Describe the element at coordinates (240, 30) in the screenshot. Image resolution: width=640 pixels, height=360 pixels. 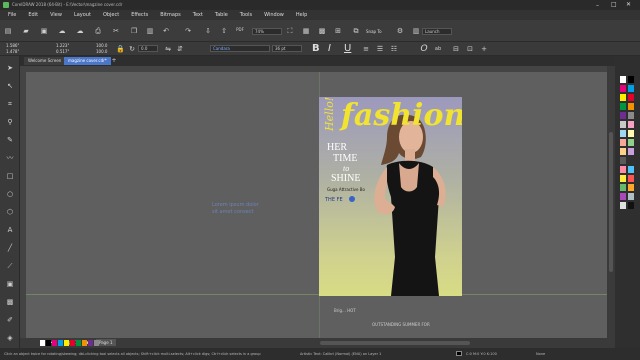
I see `pdf-icon: PDF` at that location.